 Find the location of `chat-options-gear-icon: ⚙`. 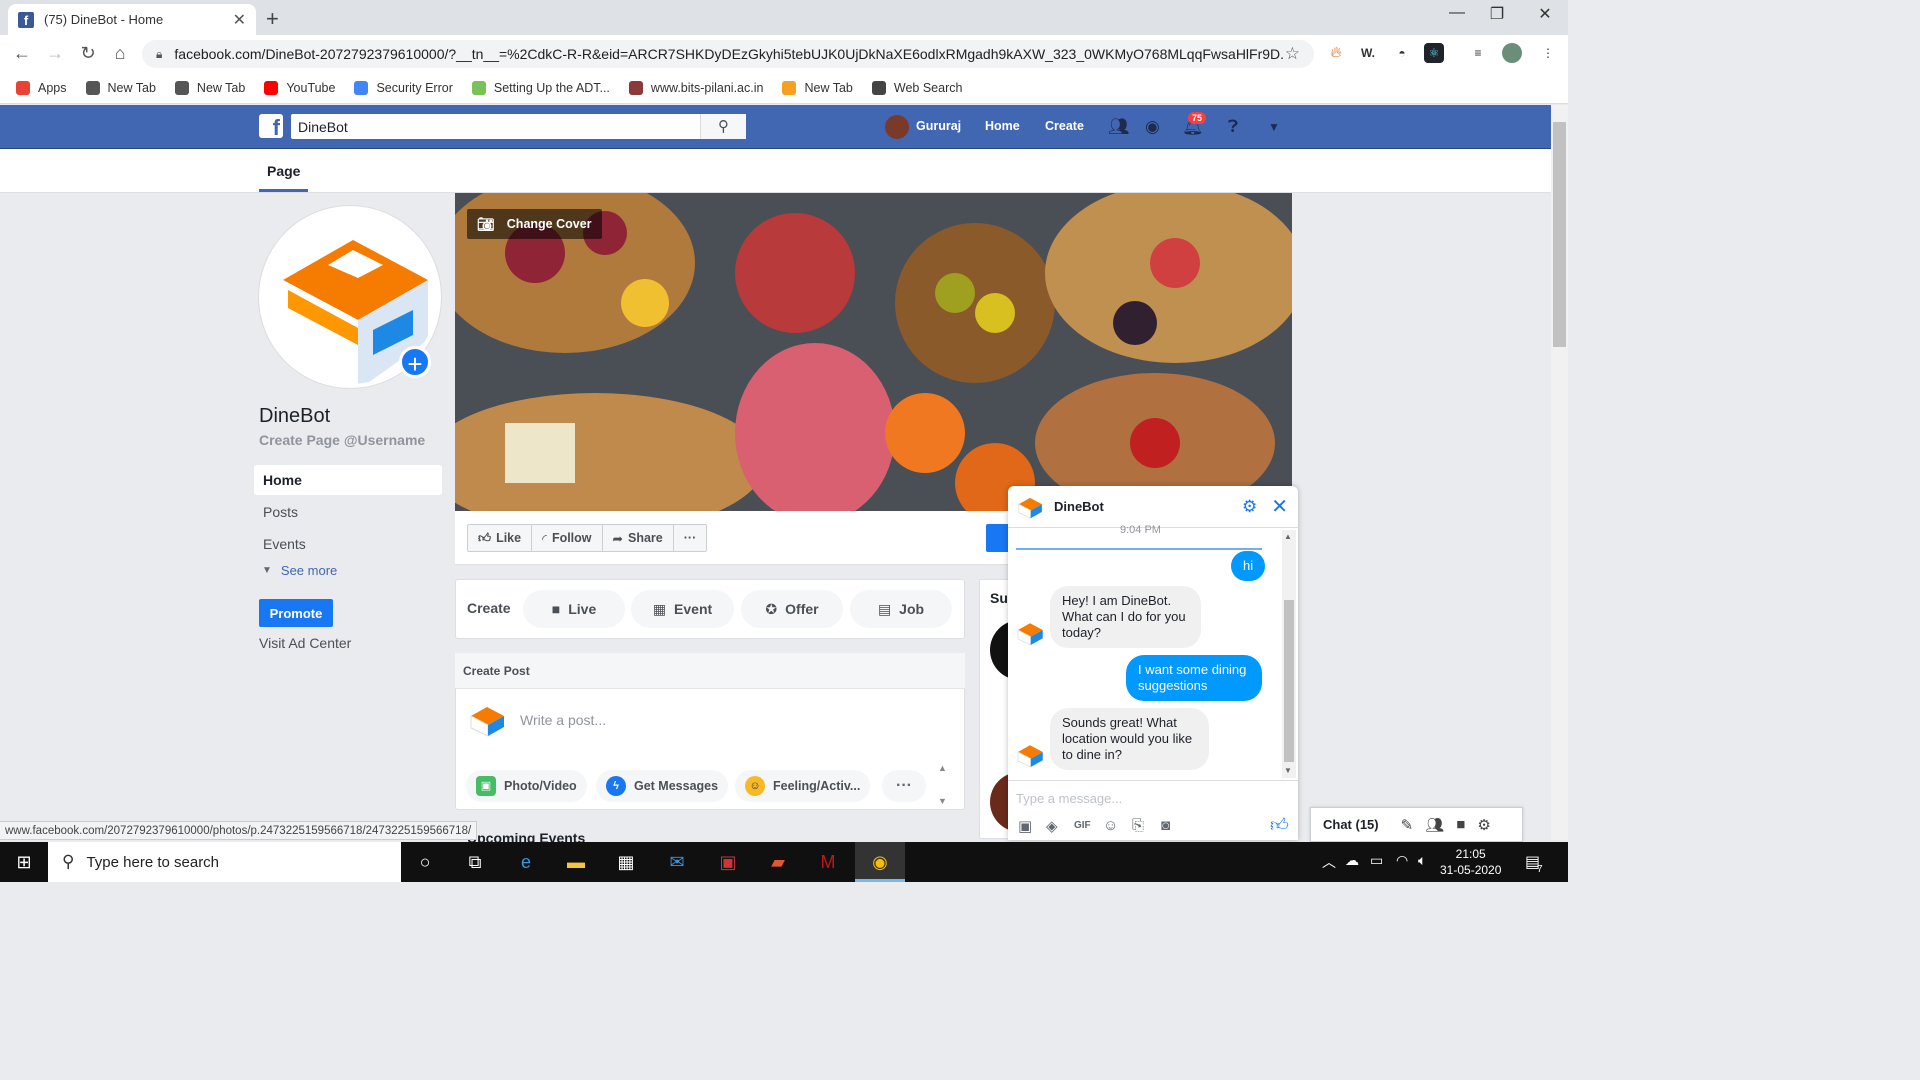

chat-options-gear-icon: ⚙ is located at coordinates (1483, 825).